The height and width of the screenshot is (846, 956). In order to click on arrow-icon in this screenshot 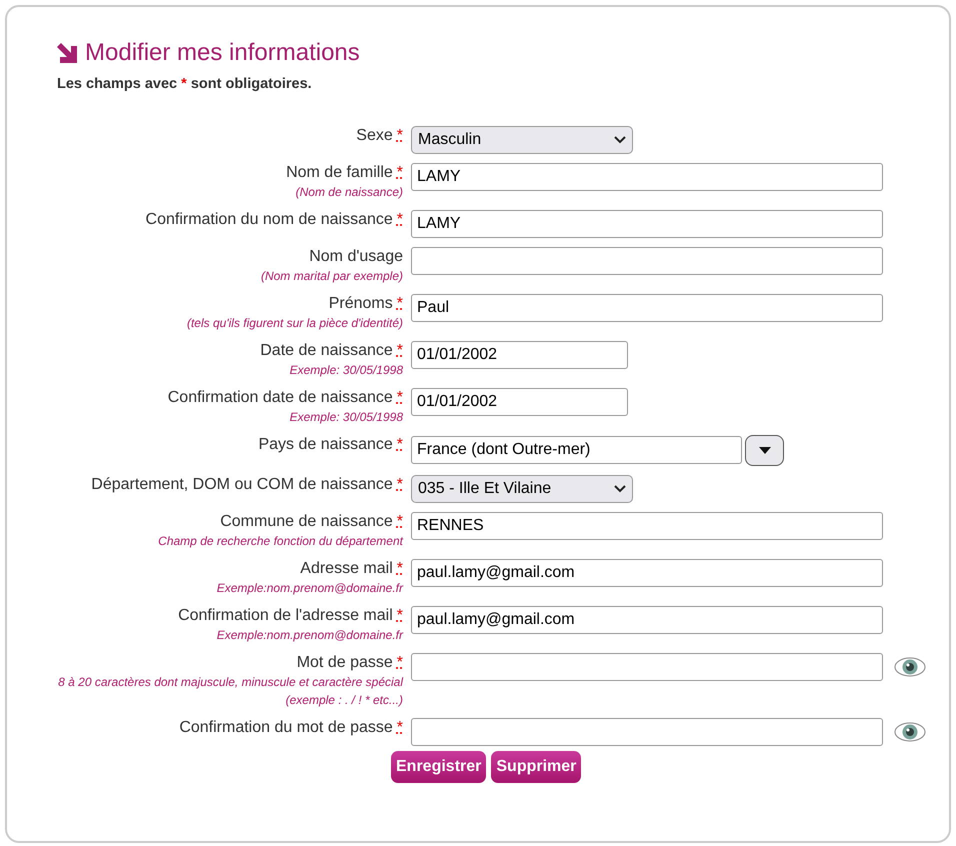, I will do `click(67, 53)`.